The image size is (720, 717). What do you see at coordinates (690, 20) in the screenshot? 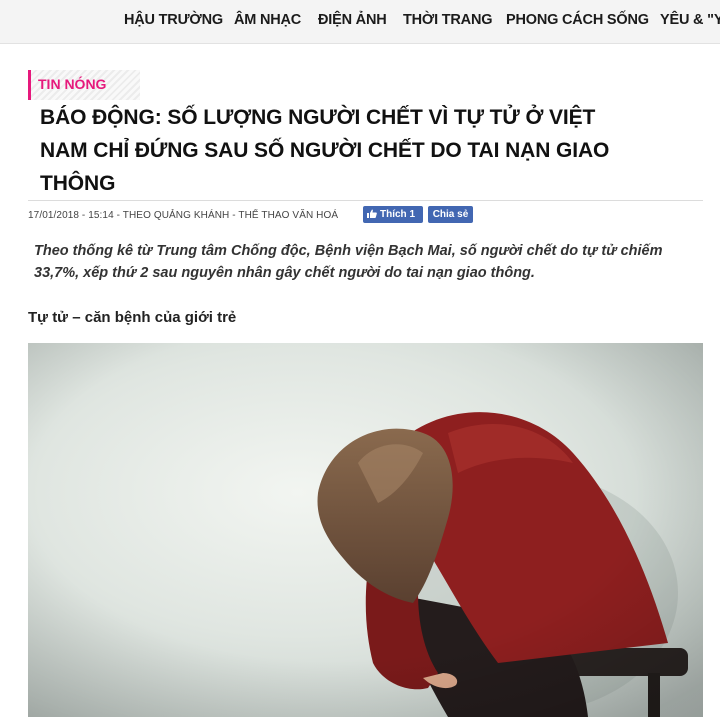
I see `nav-item-yeu: YÊU & "YÊ` at bounding box center [690, 20].